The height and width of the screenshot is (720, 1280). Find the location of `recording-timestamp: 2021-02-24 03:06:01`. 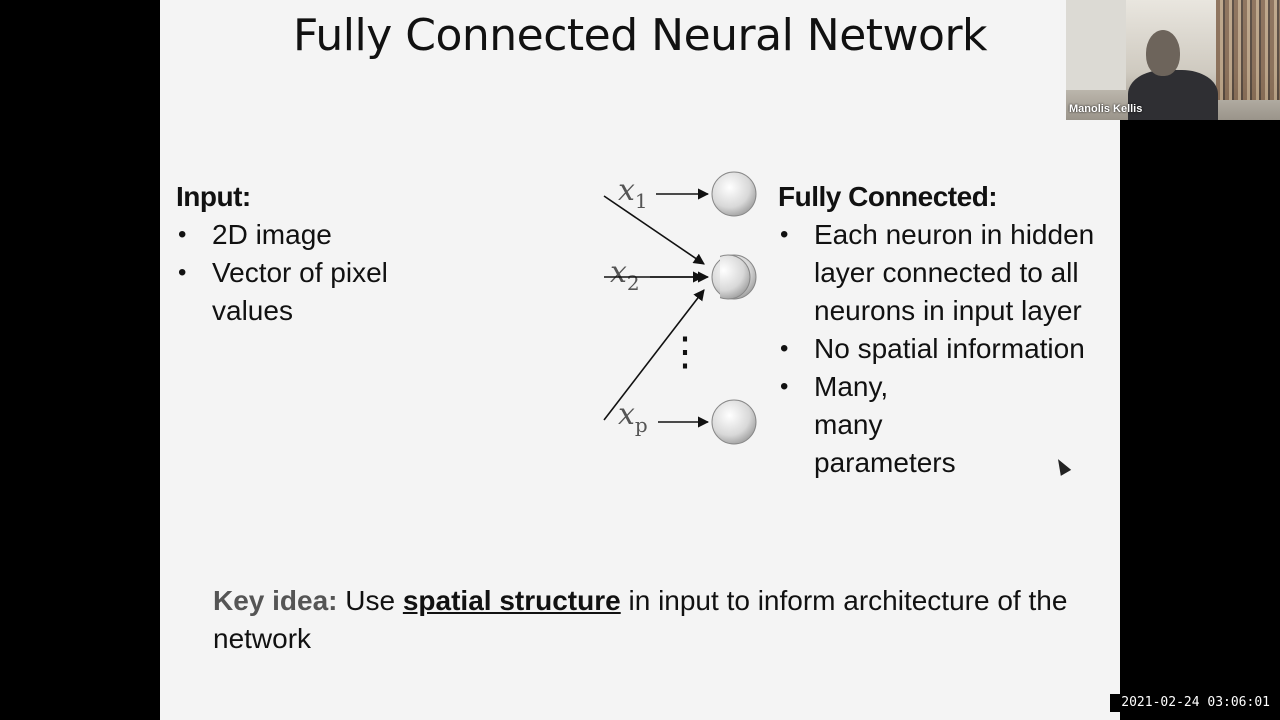

recording-timestamp: 2021-02-24 03:06:01 is located at coordinates (1192, 703).